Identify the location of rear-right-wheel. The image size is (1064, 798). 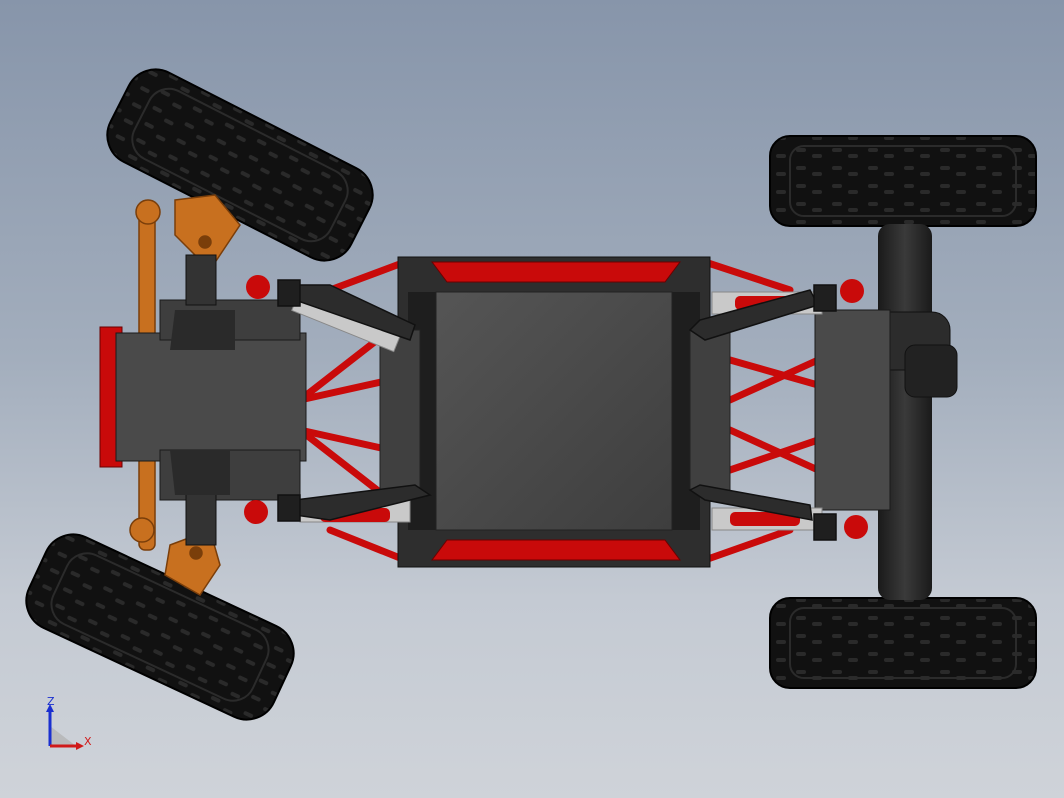
(903, 643).